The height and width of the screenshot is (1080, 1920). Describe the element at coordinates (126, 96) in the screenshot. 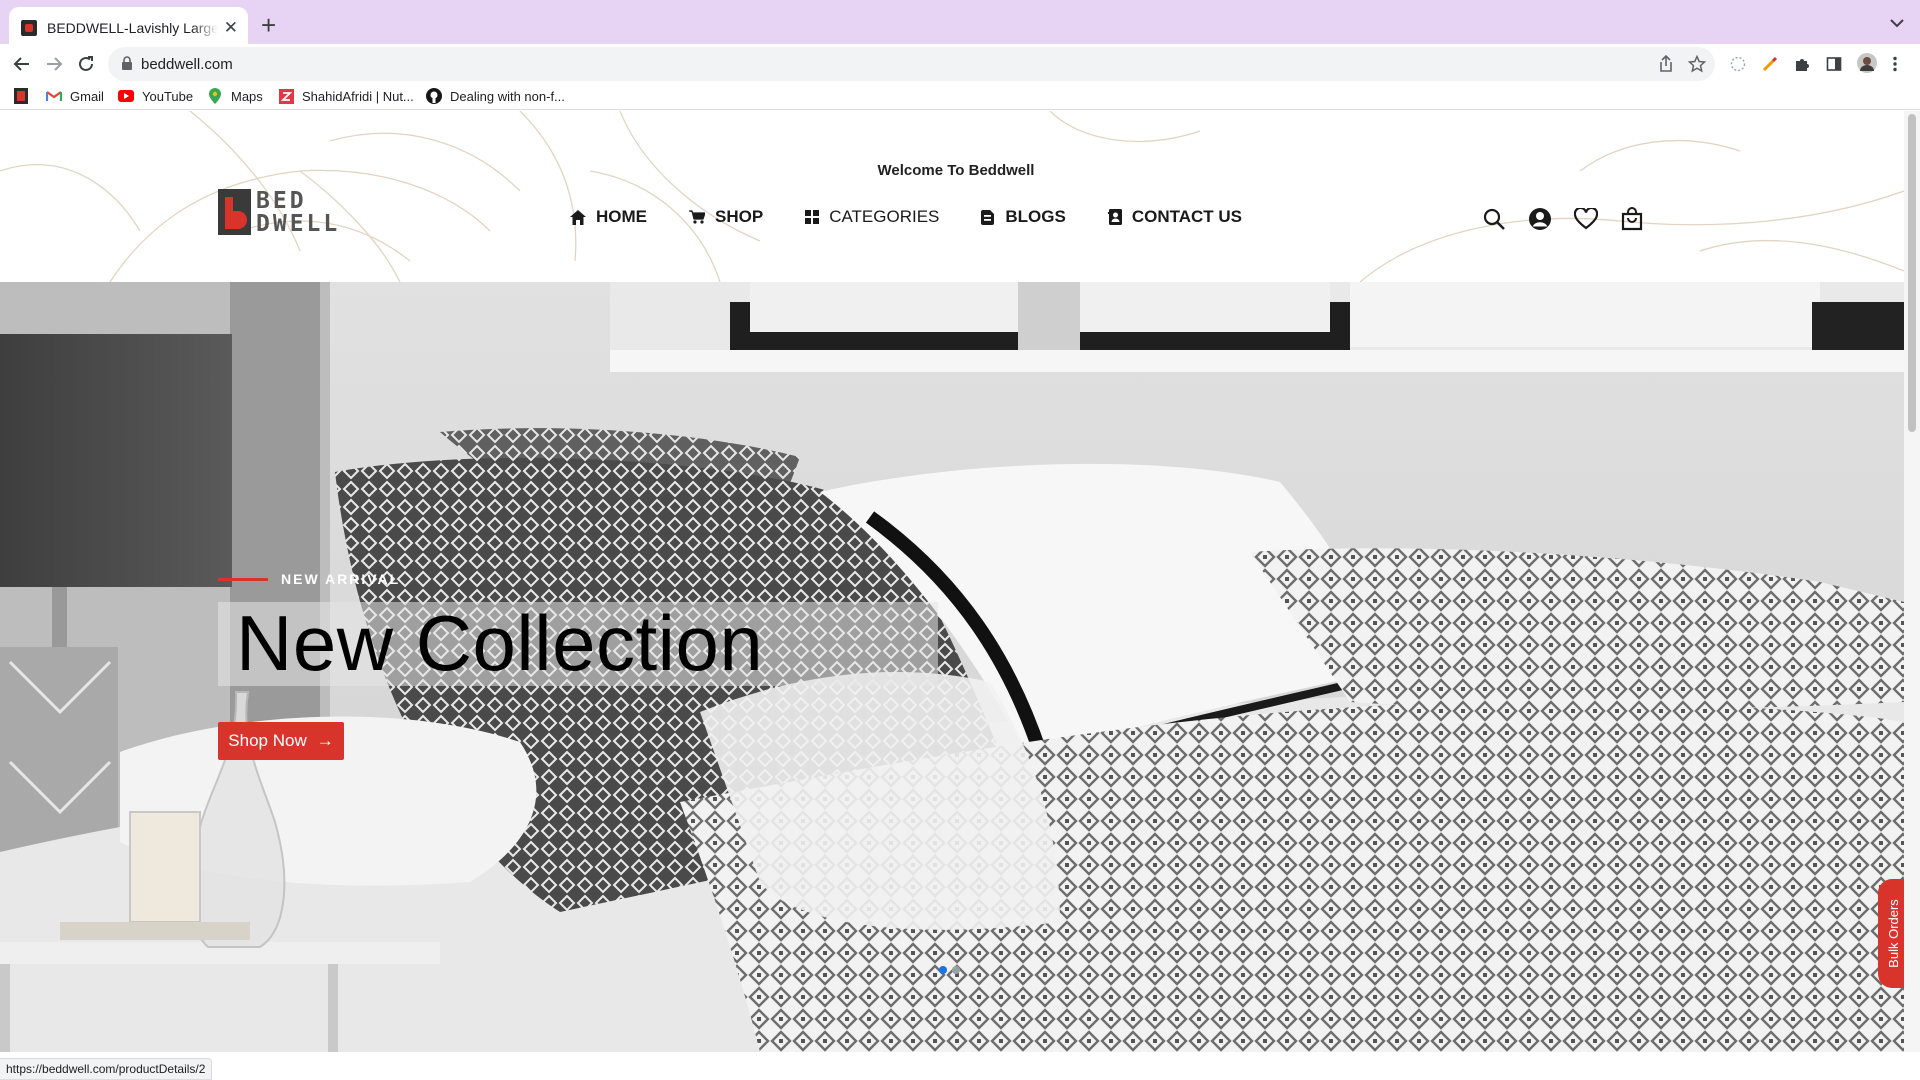

I see `youtube-icon` at that location.